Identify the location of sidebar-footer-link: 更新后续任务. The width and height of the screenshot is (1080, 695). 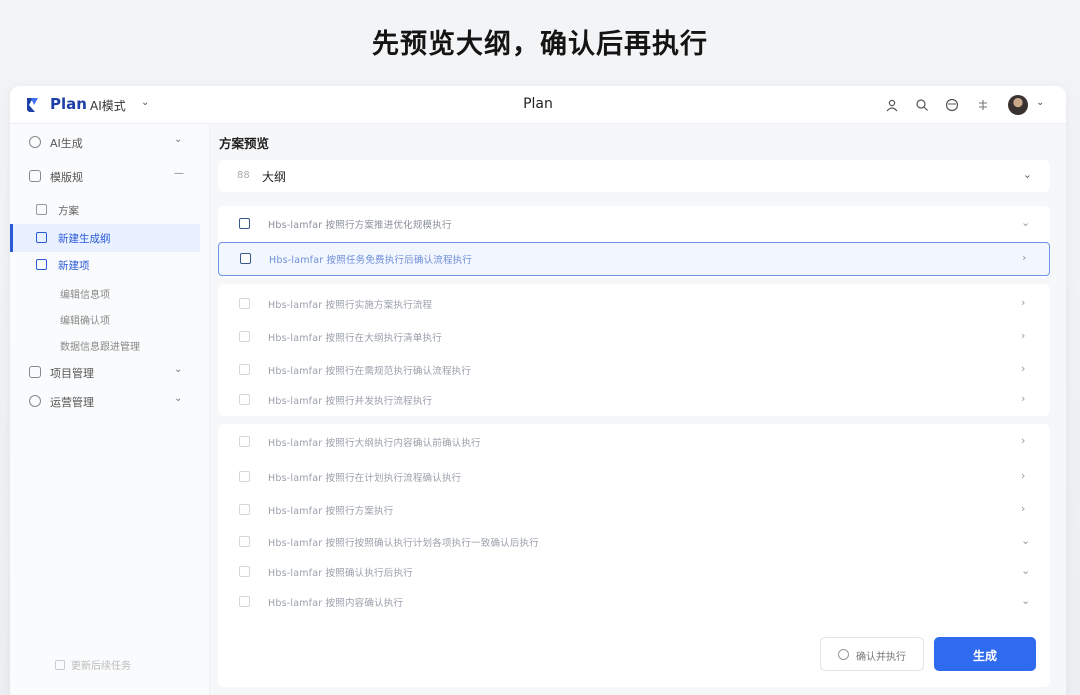
(93, 664).